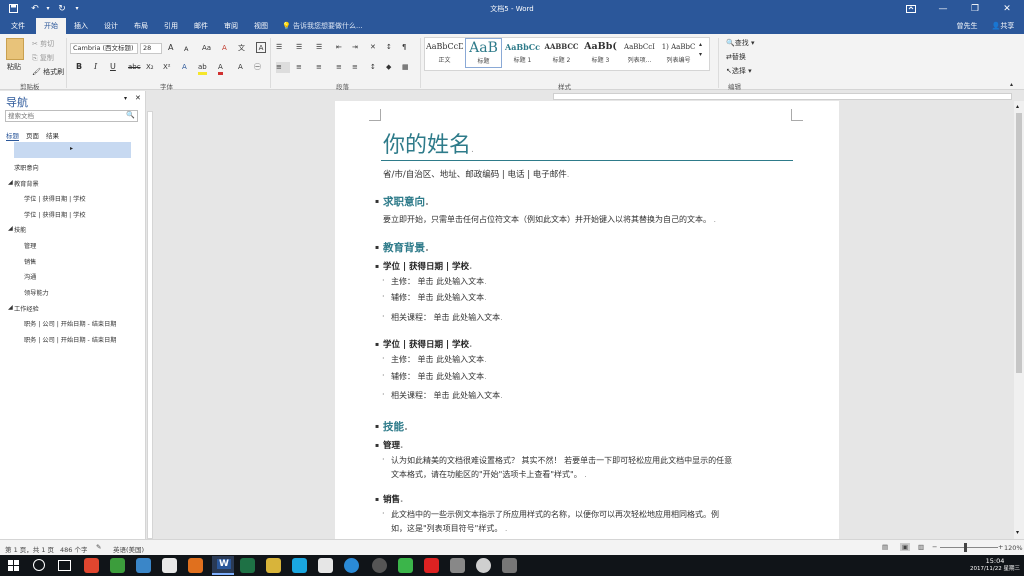 The image size is (1024, 576). What do you see at coordinates (113, 67) in the screenshot?
I see `underline-button: U` at bounding box center [113, 67].